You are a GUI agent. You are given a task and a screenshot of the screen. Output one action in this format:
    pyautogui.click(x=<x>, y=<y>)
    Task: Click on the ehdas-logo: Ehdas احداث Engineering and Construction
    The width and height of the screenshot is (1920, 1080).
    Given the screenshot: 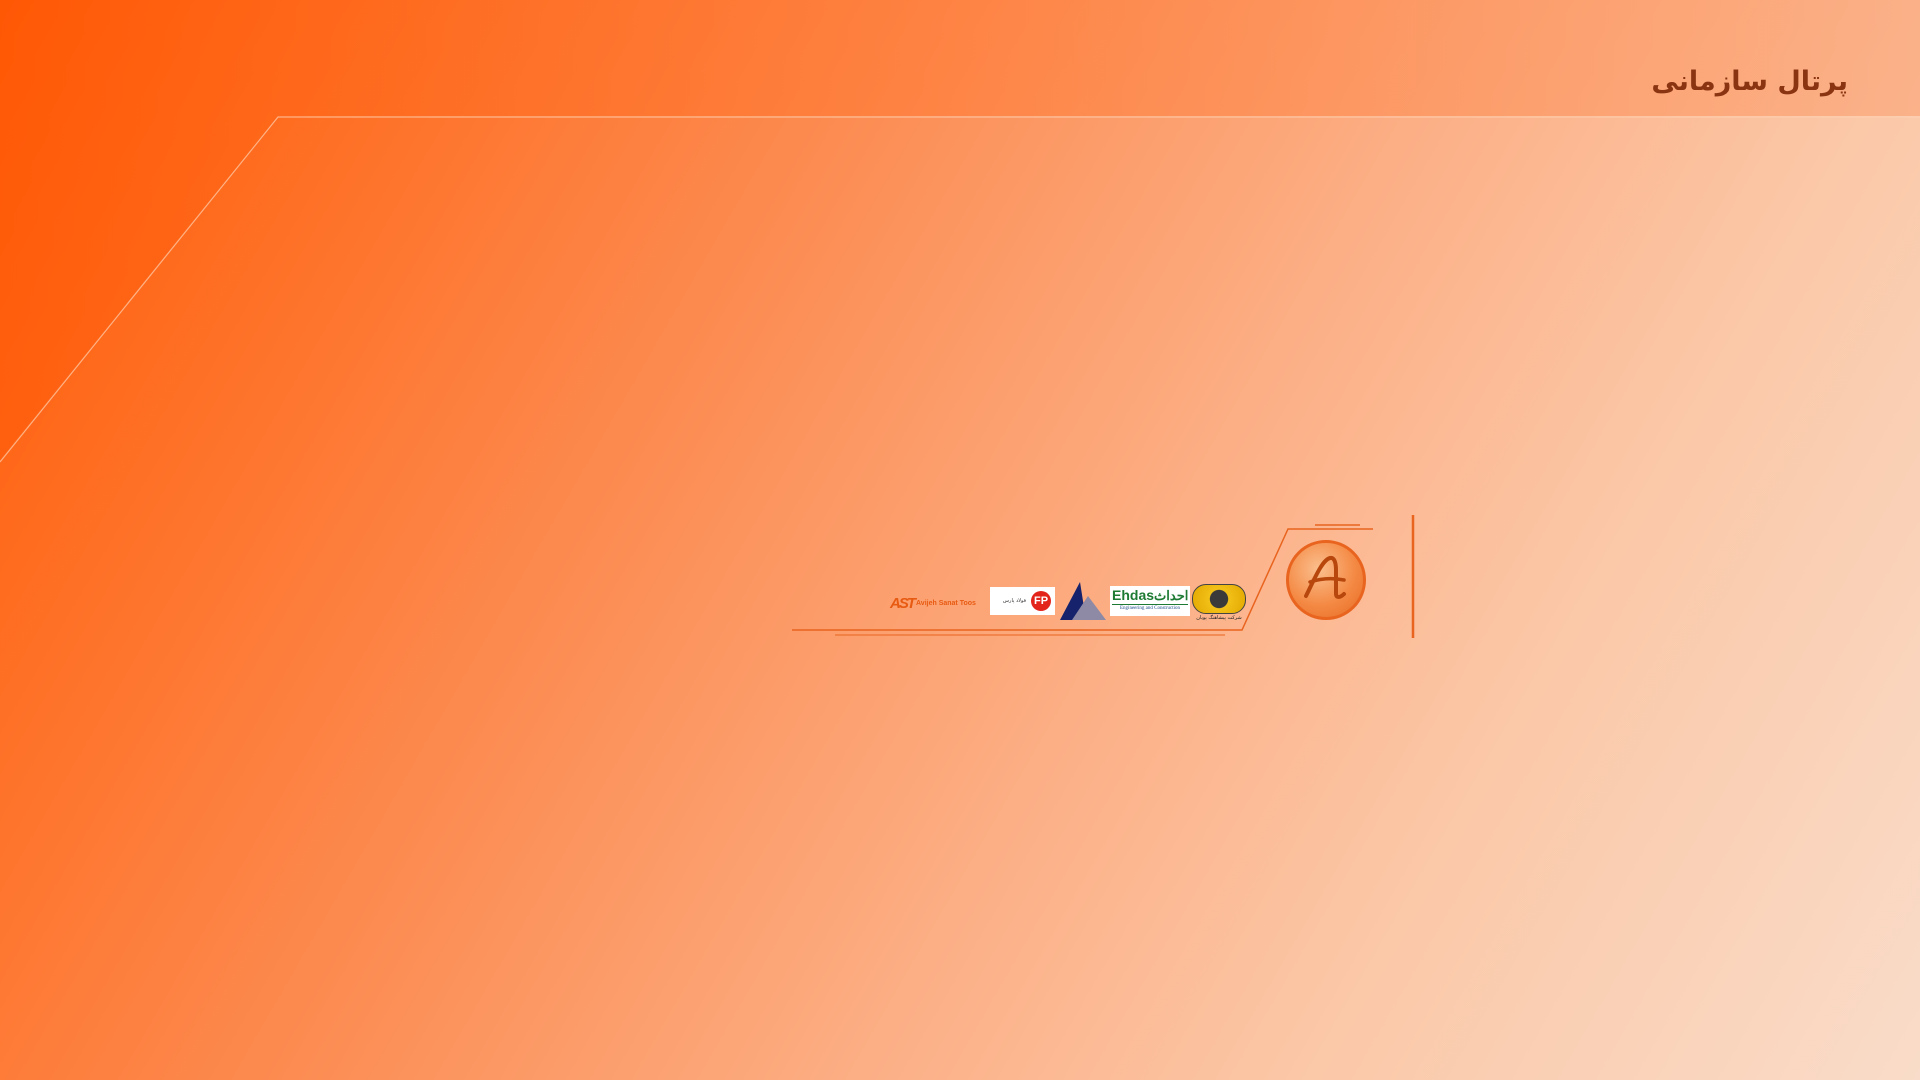 What is the action you would take?
    pyautogui.click(x=1150, y=601)
    